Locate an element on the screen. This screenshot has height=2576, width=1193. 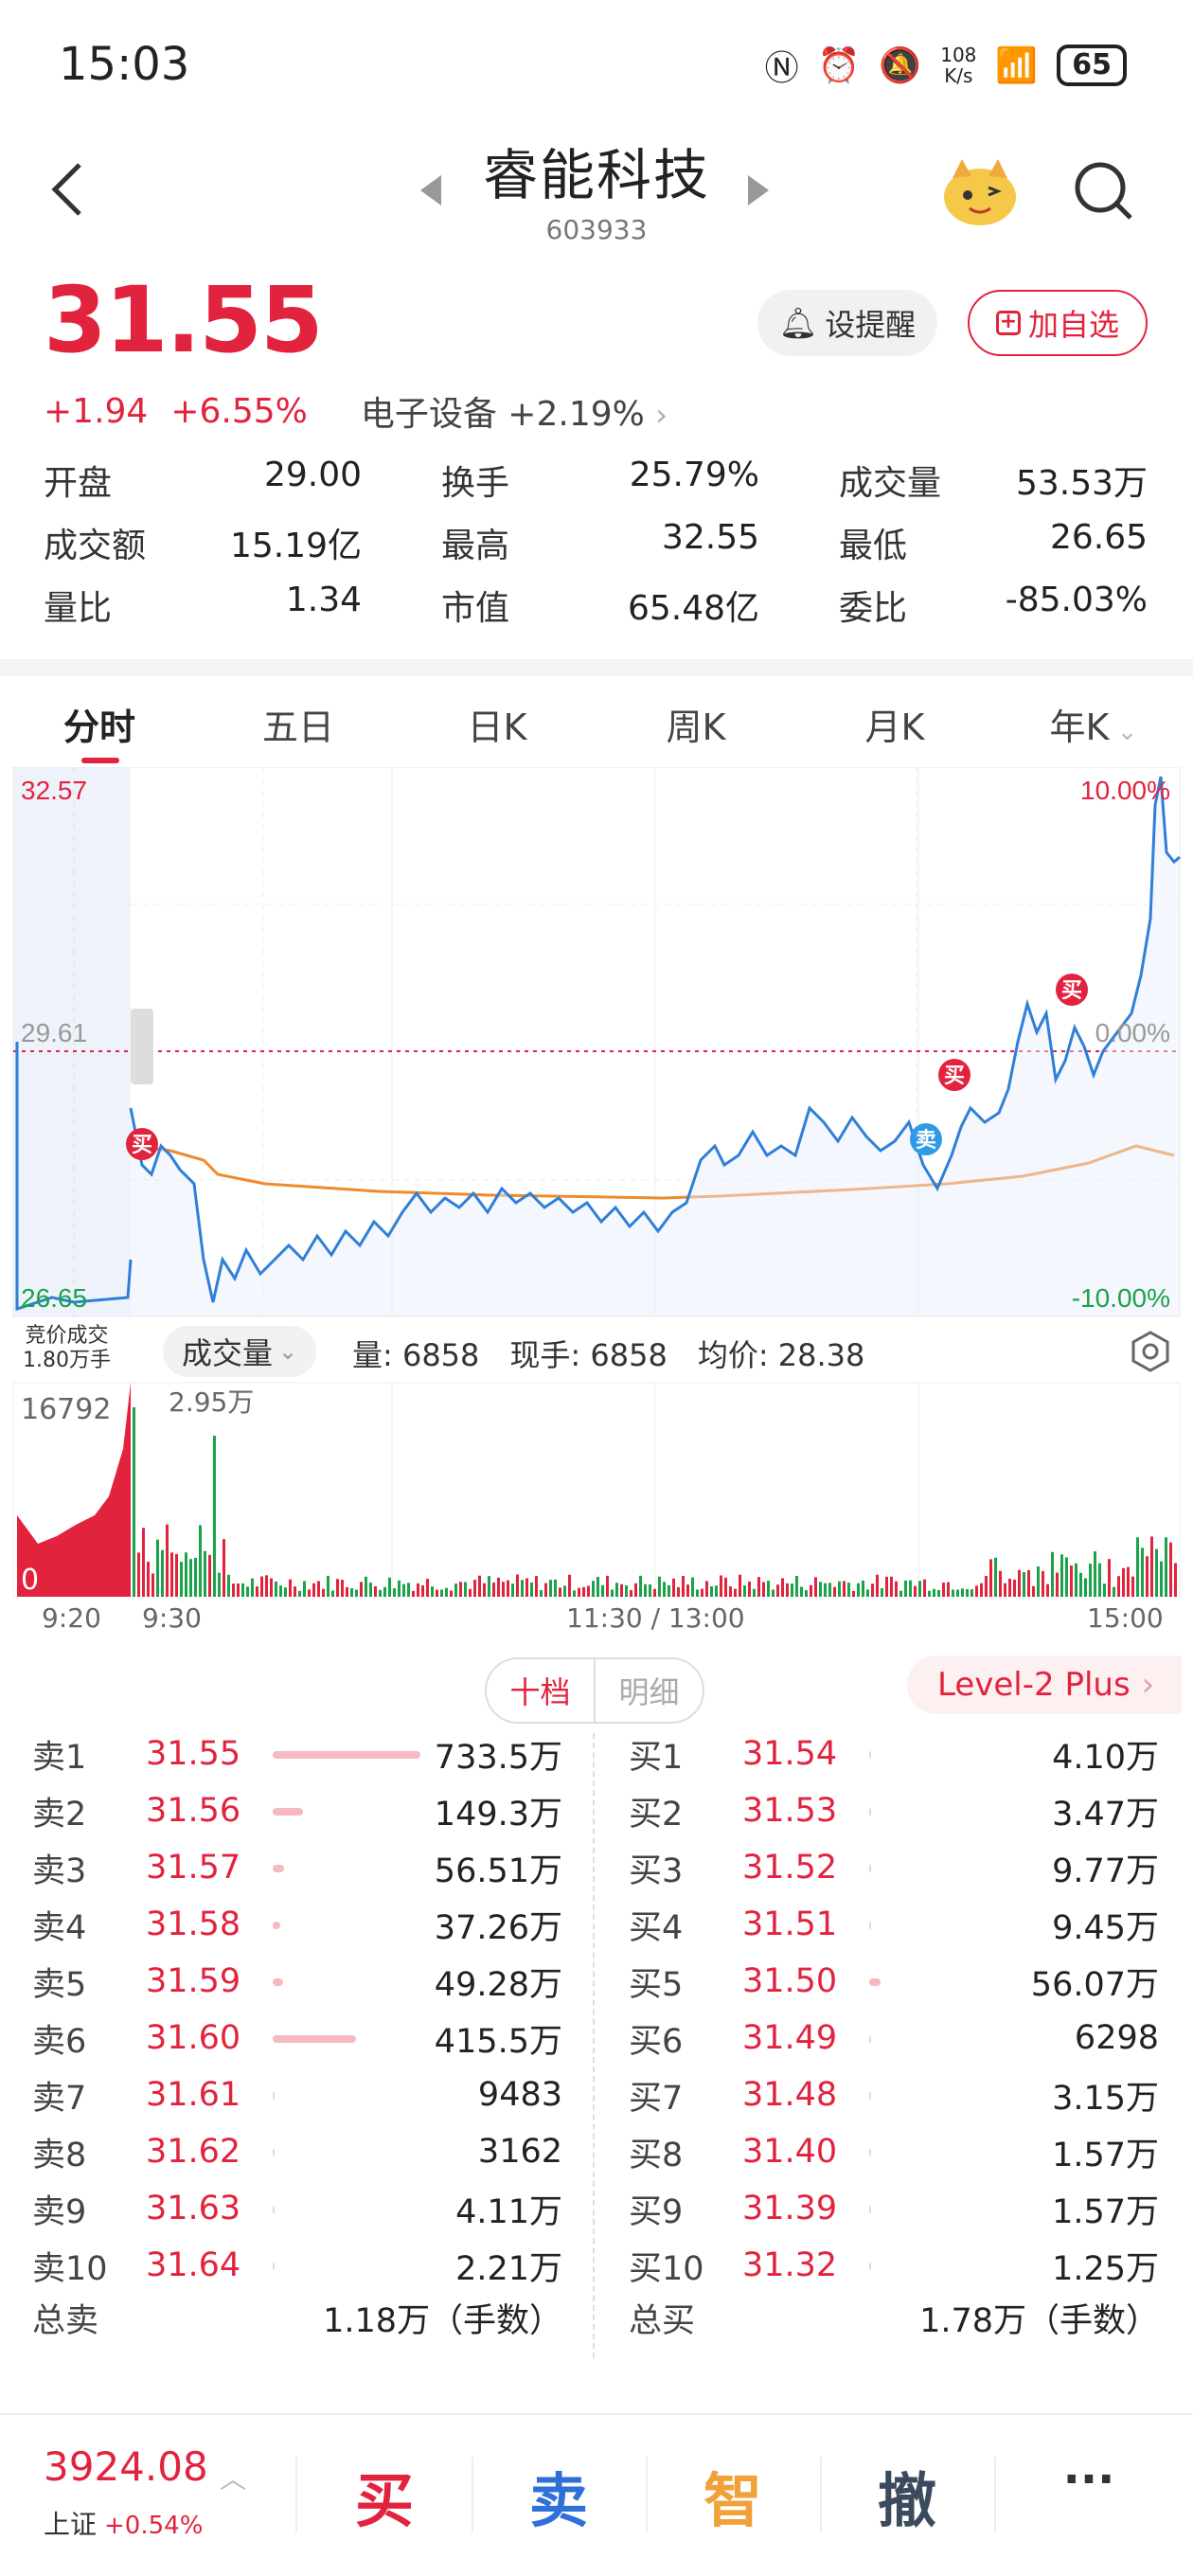
orderbook-row: 买4 31.51 9.45万 is located at coordinates (894, 1924).